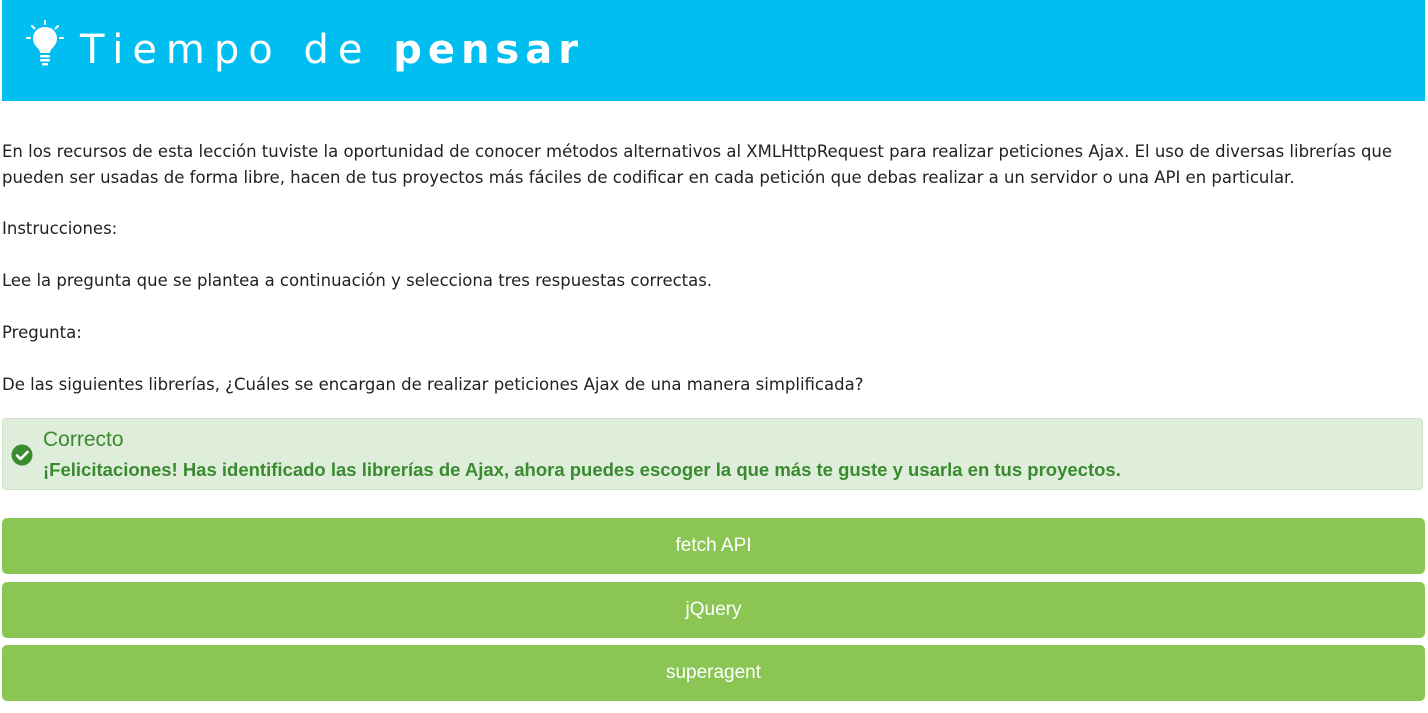  Describe the element at coordinates (713, 50) in the screenshot. I see `header-banner: Tiempo de pensar` at that location.